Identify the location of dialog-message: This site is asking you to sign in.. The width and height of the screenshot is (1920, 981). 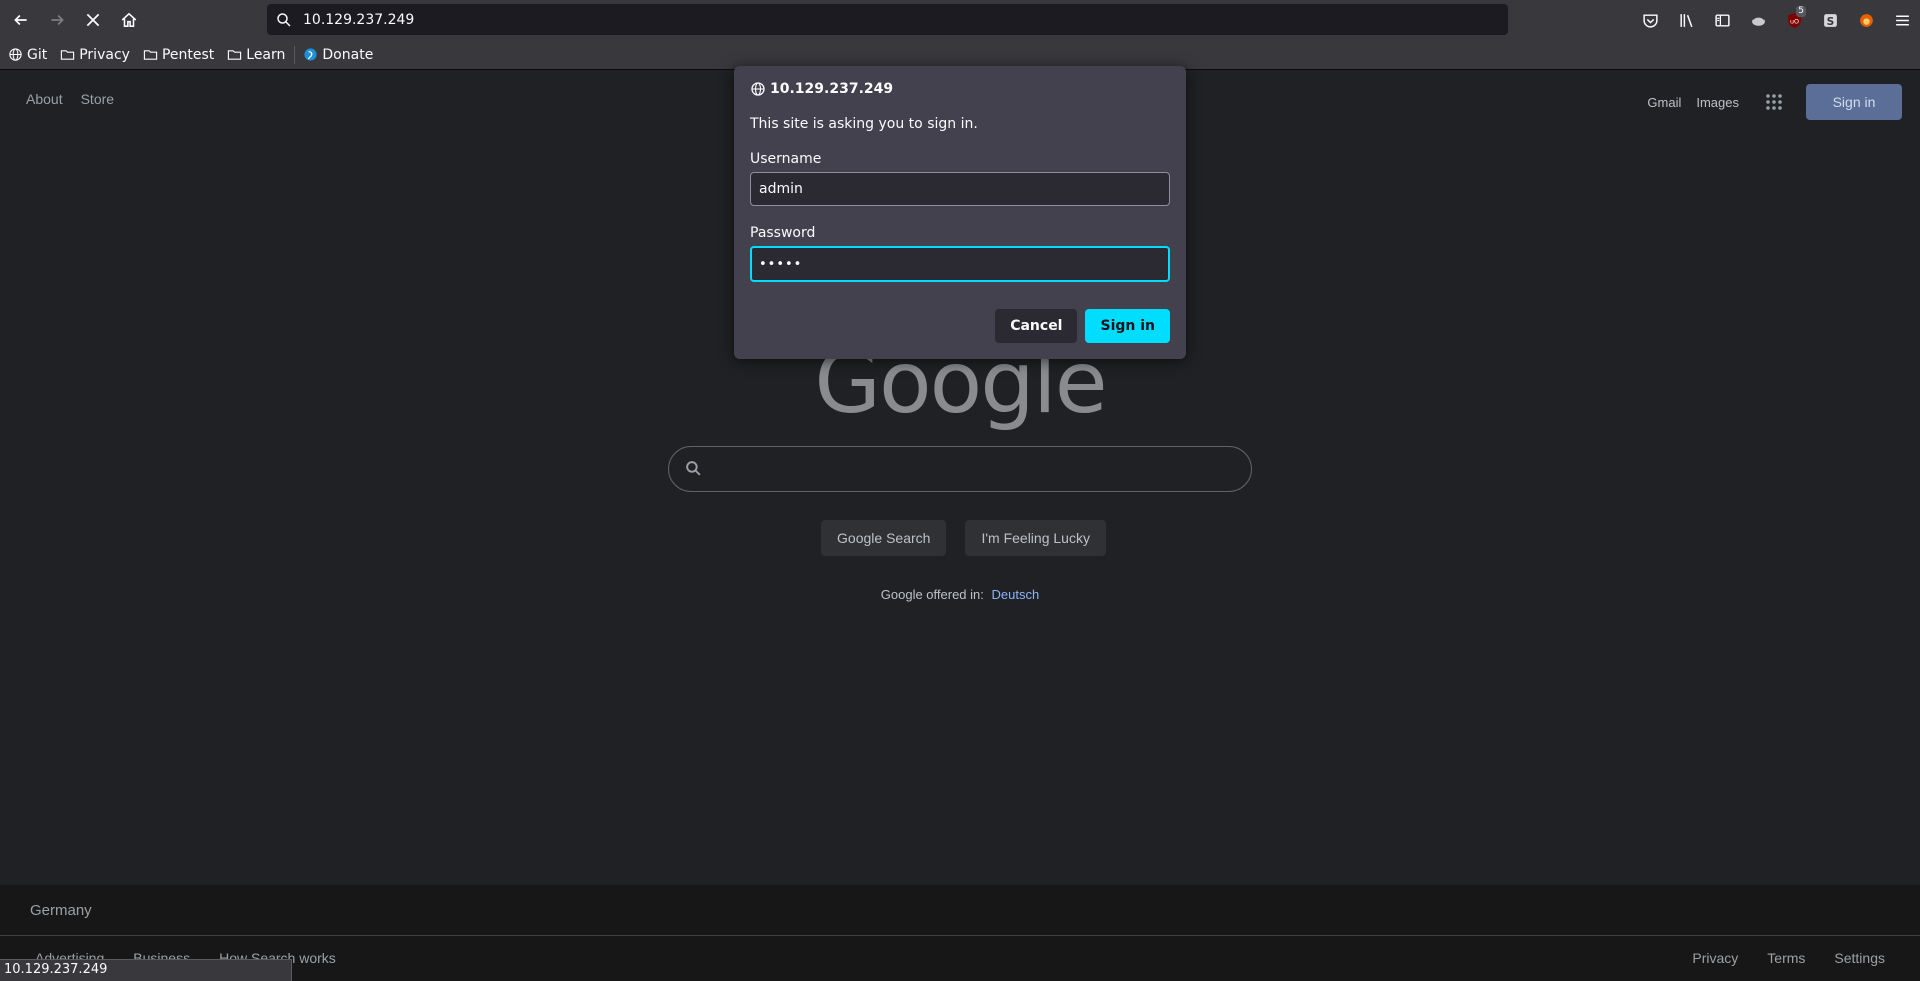
(864, 124).